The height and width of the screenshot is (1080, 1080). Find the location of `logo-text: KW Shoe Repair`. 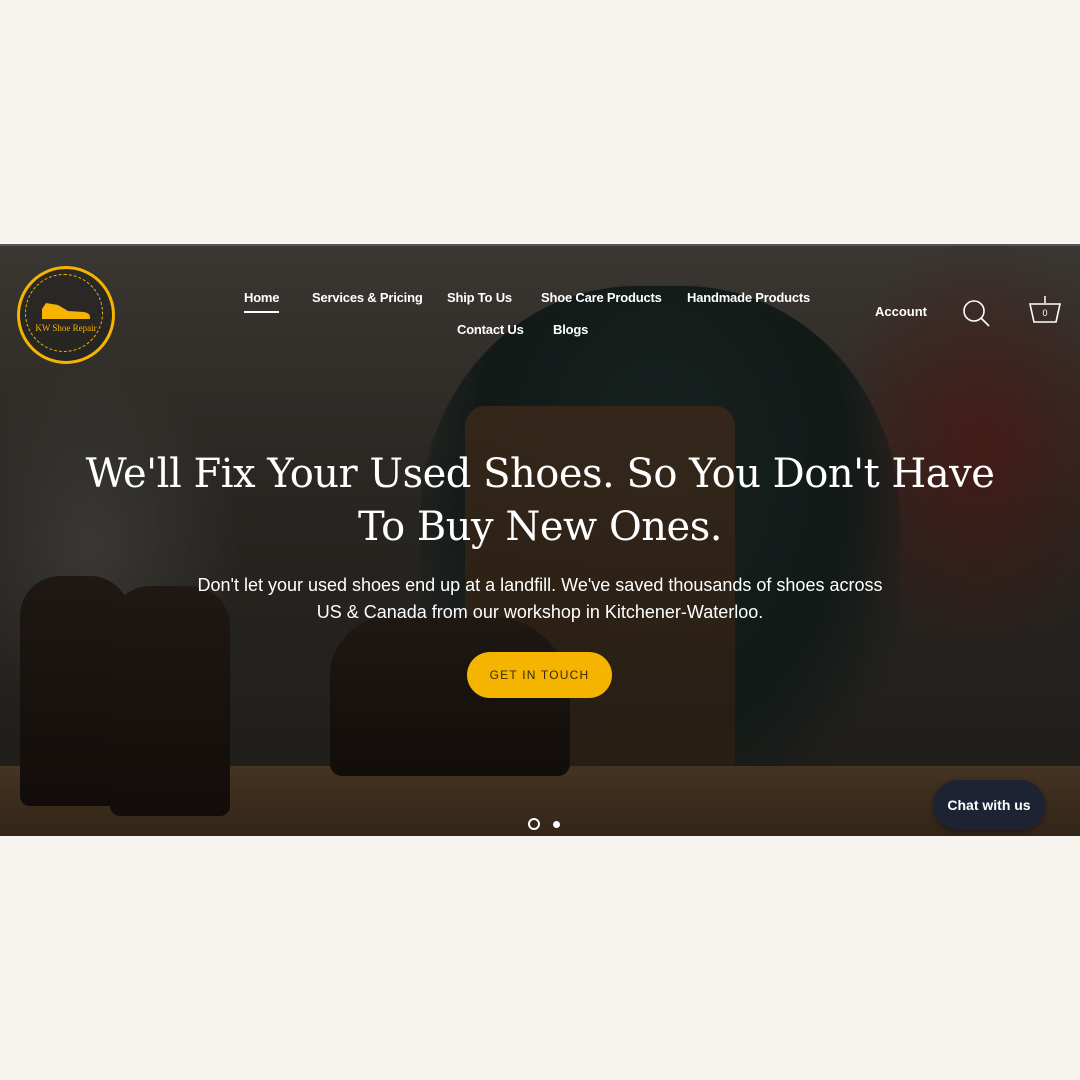

logo-text: KW Shoe Repair is located at coordinates (66, 328).